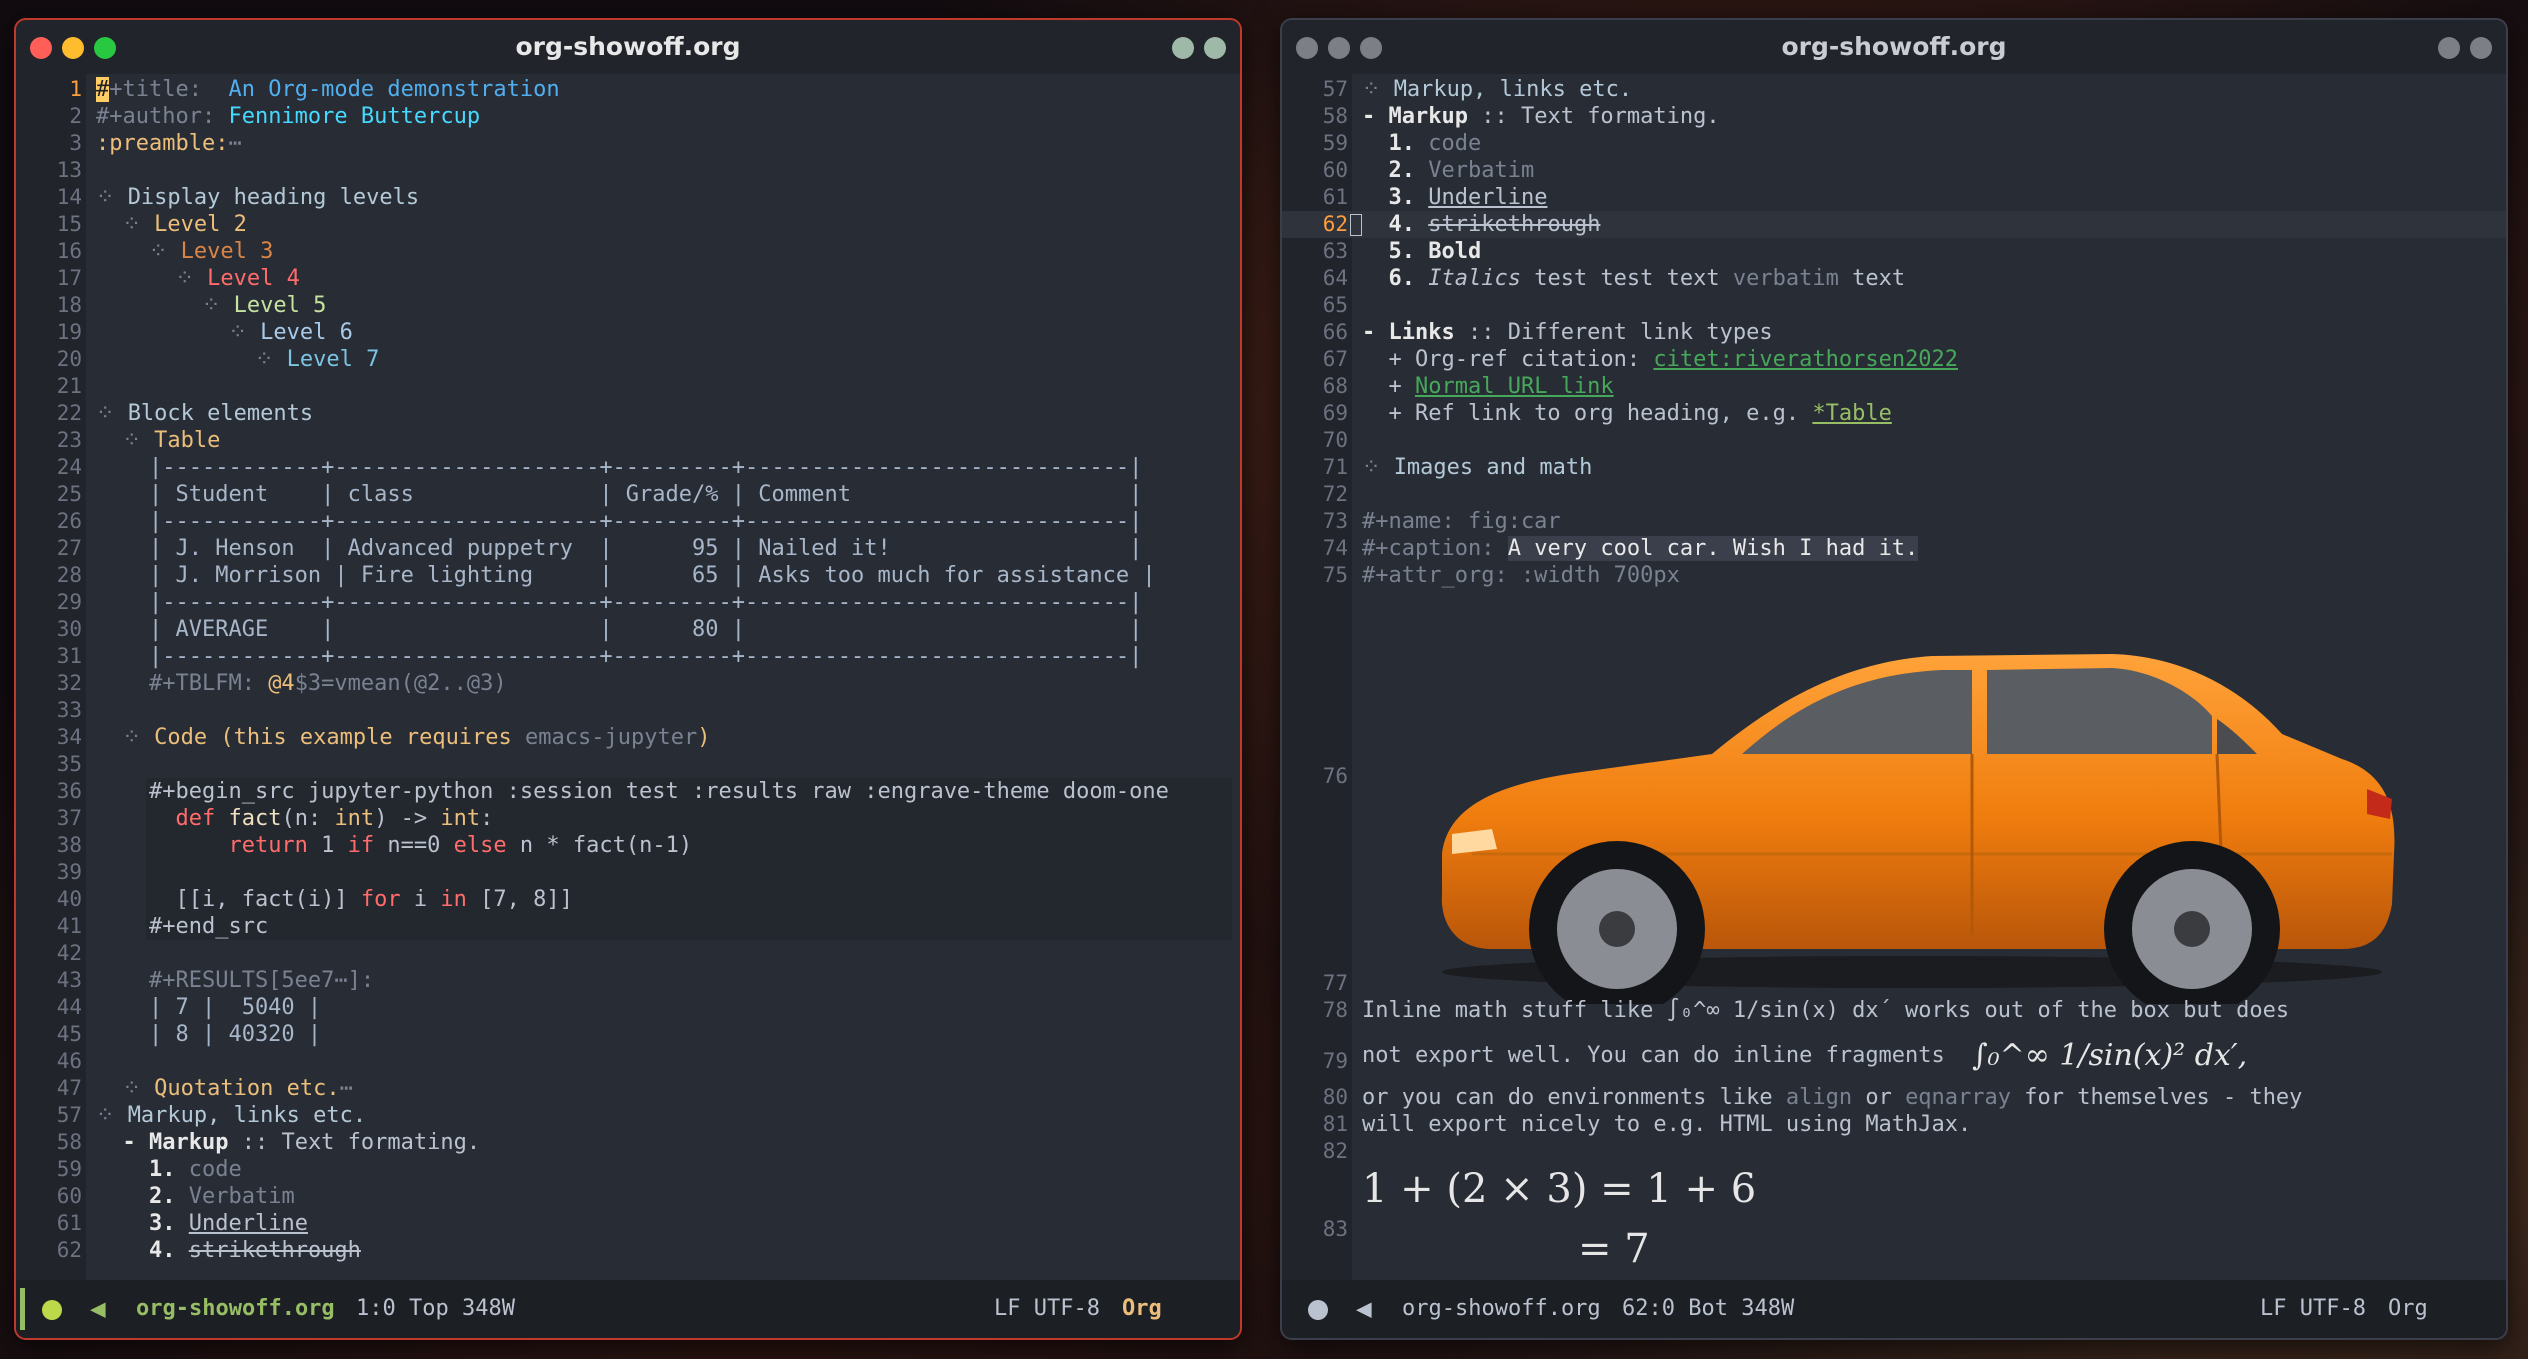 This screenshot has height=1359, width=2528. Describe the element at coordinates (628, 899) in the screenshot. I see `line-40: 40 [[i, fact(i)] for i in [7, 8]]` at that location.